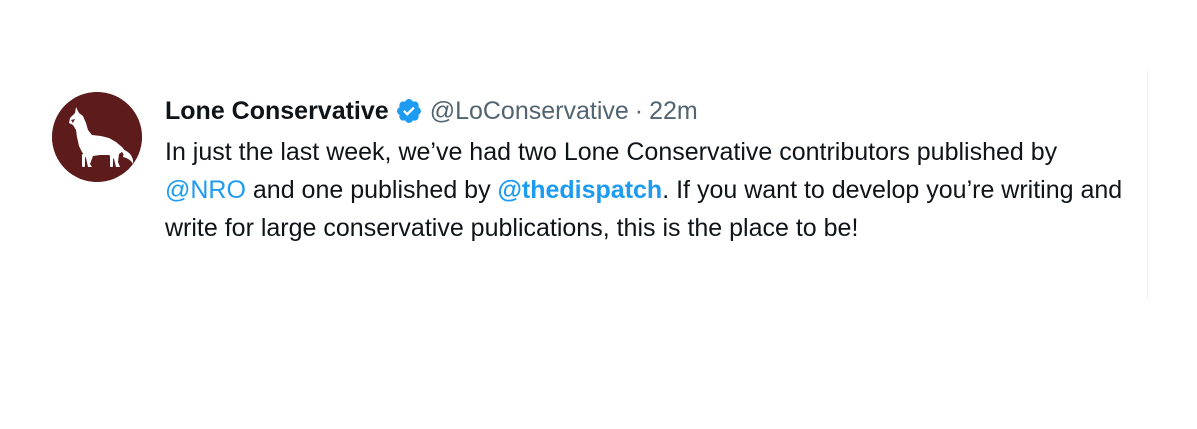 The width and height of the screenshot is (1197, 429). What do you see at coordinates (529, 111) in the screenshot?
I see `author-handle: @LoConservative` at bounding box center [529, 111].